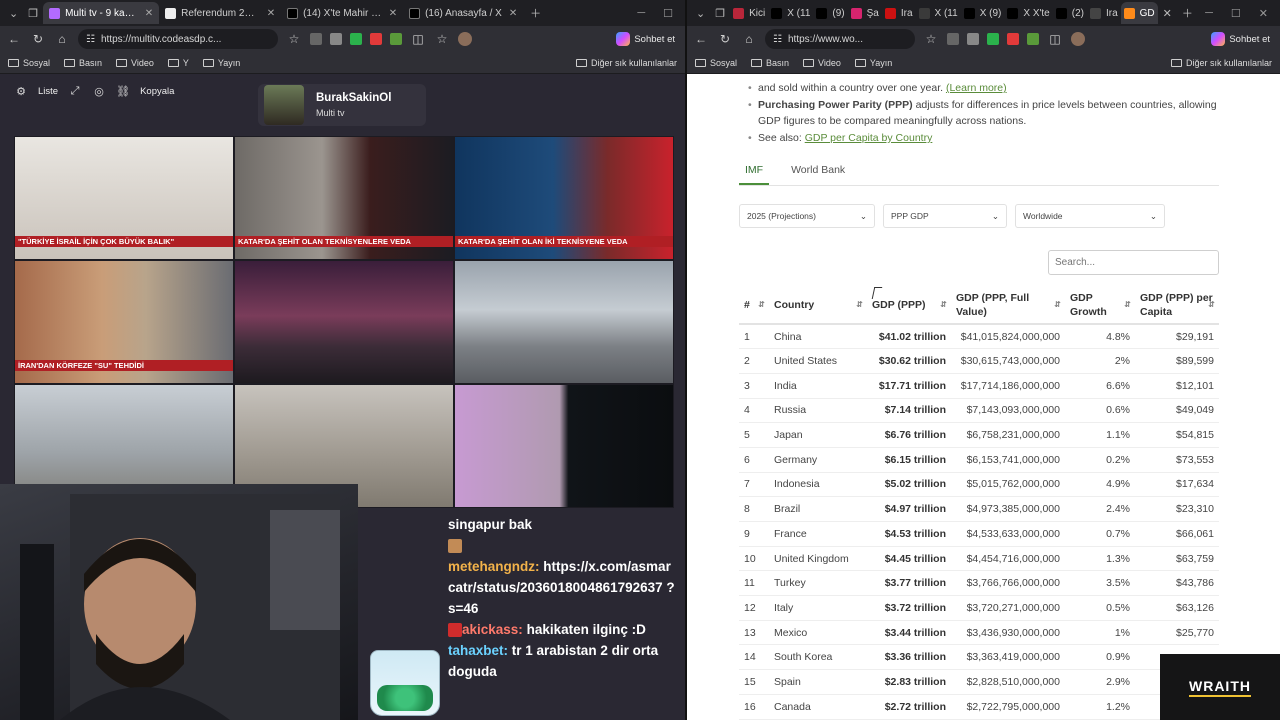 This screenshot has width=1280, height=720. What do you see at coordinates (124, 198) in the screenshot?
I see `tv-tile: "TÜRKİYE İSRAİL İÇİN ÇOK BÜYÜK BALIK"` at bounding box center [124, 198].